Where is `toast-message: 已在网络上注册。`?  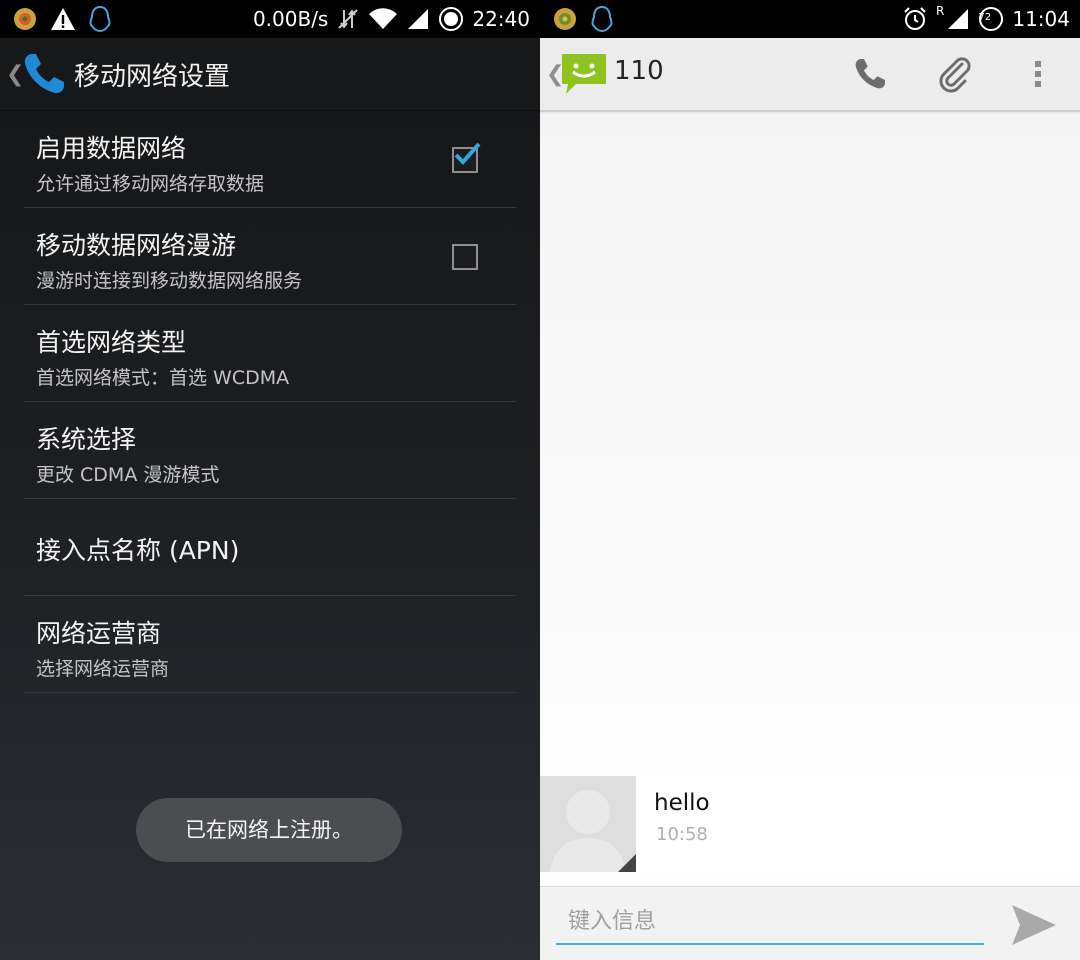 toast-message: 已在网络上注册。 is located at coordinates (269, 830).